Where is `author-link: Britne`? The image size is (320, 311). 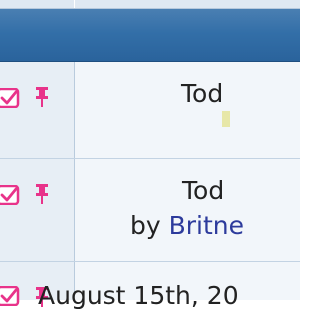 author-link: Britne is located at coordinates (206, 225).